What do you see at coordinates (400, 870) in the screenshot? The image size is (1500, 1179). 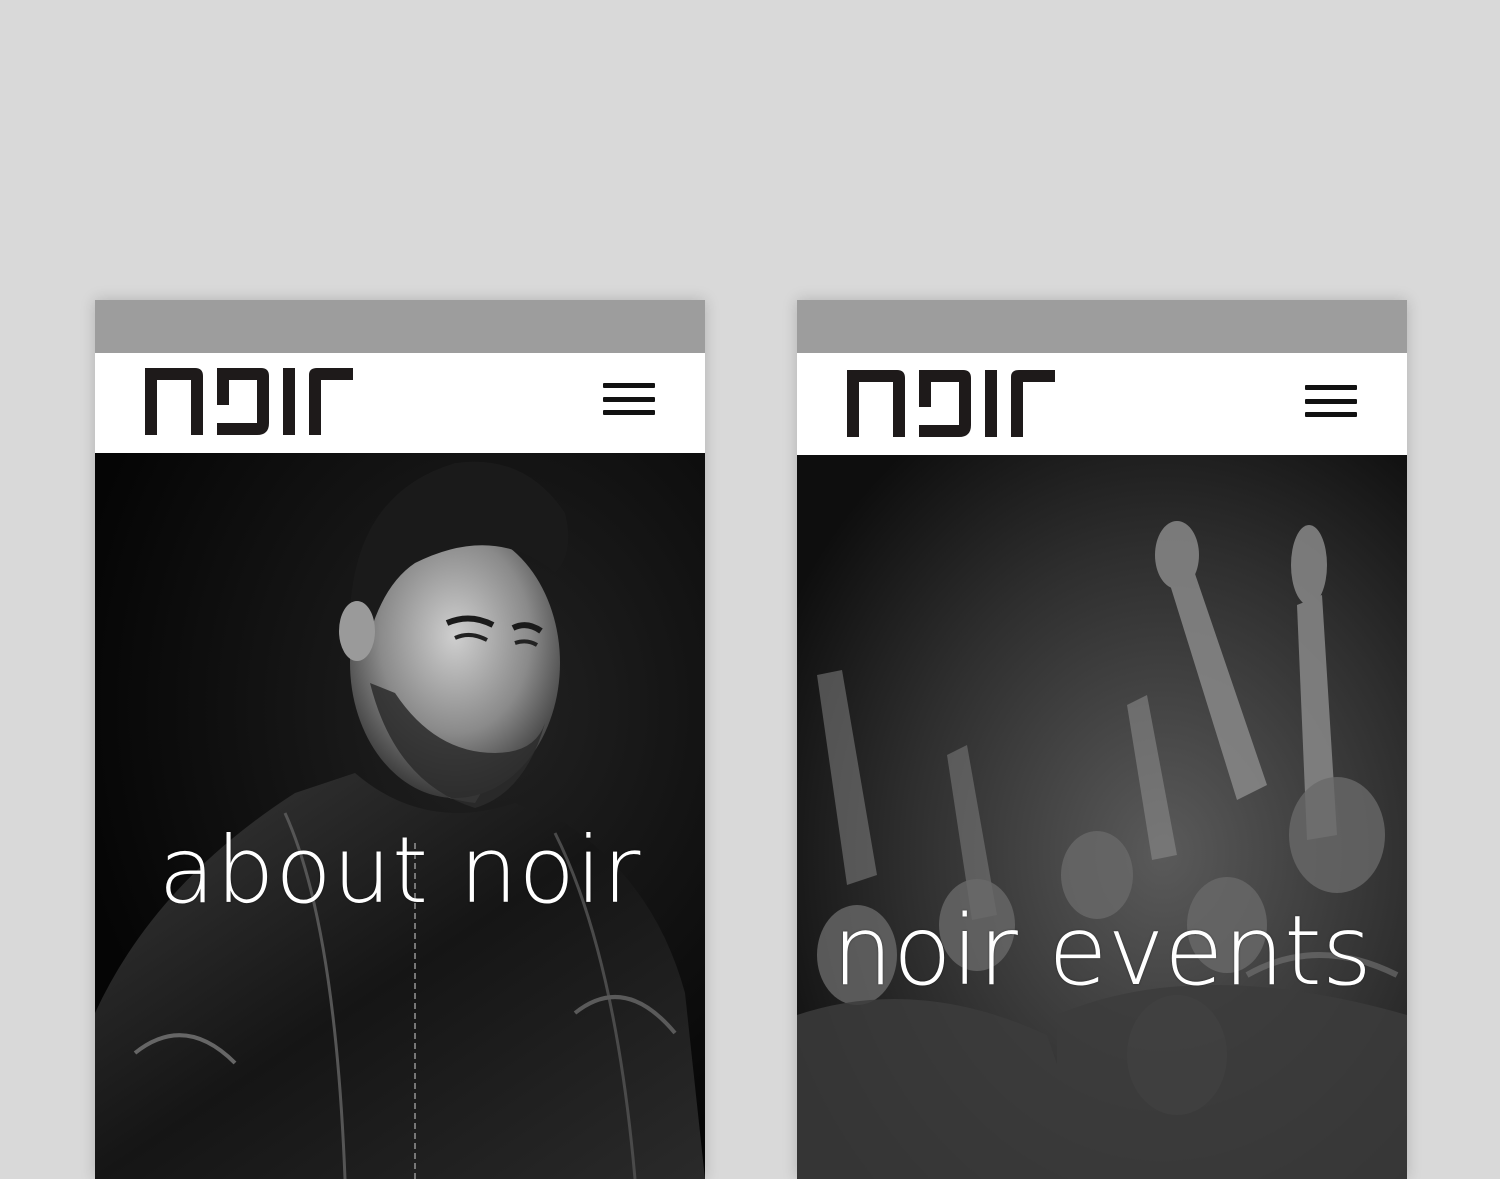 I see `hero-title: about noir` at bounding box center [400, 870].